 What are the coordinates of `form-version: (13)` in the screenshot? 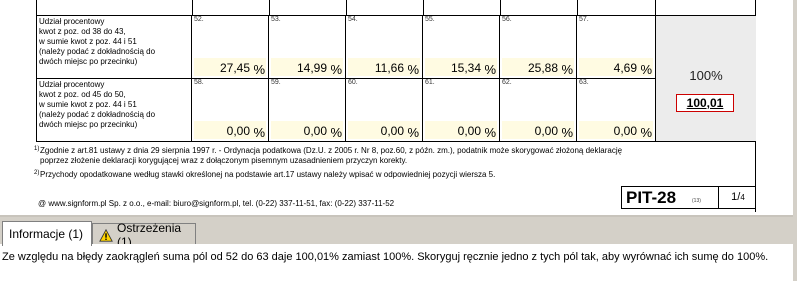 It's located at (696, 201).